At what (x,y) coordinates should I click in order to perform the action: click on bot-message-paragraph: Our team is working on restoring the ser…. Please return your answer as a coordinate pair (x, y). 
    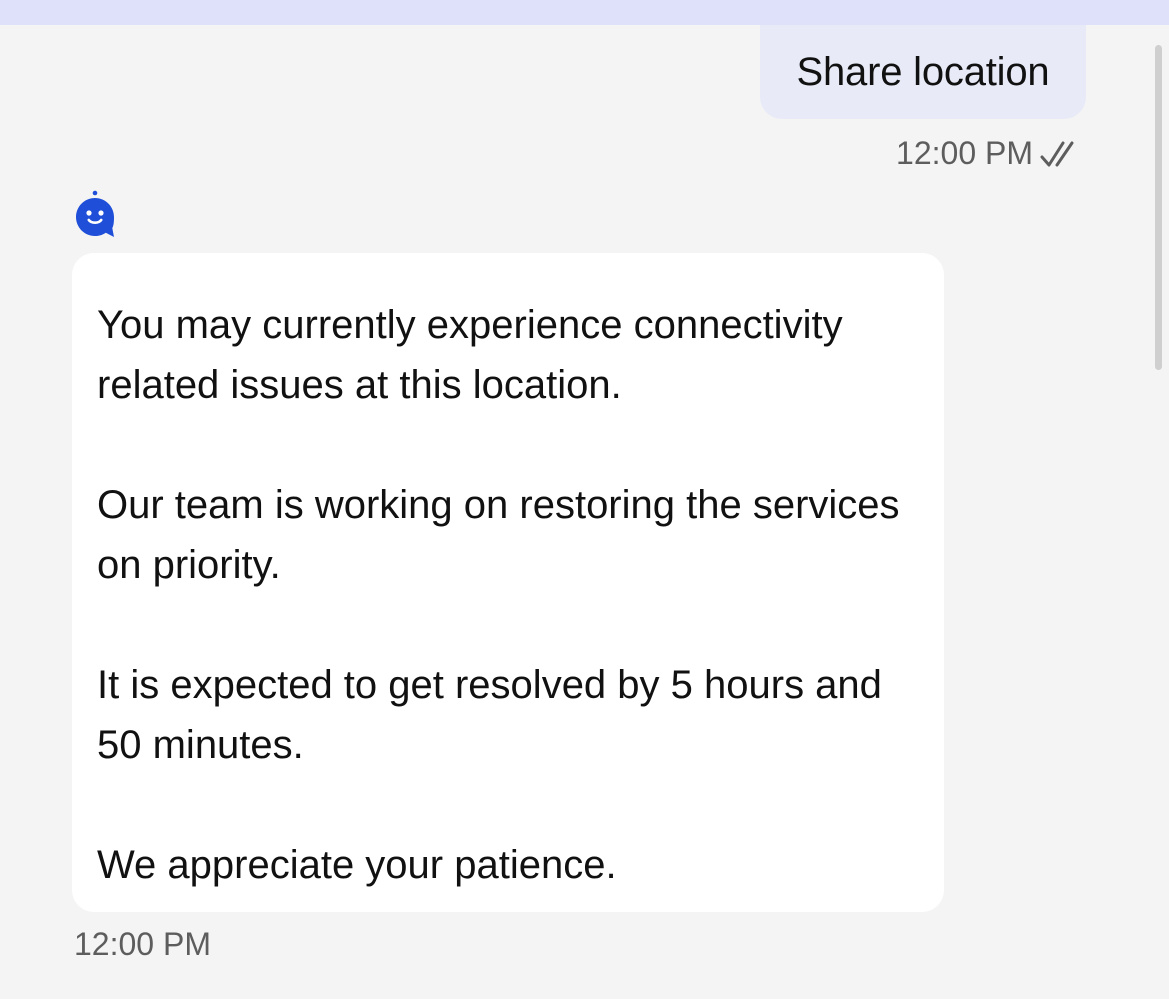
    Looking at the image, I should click on (498, 535).